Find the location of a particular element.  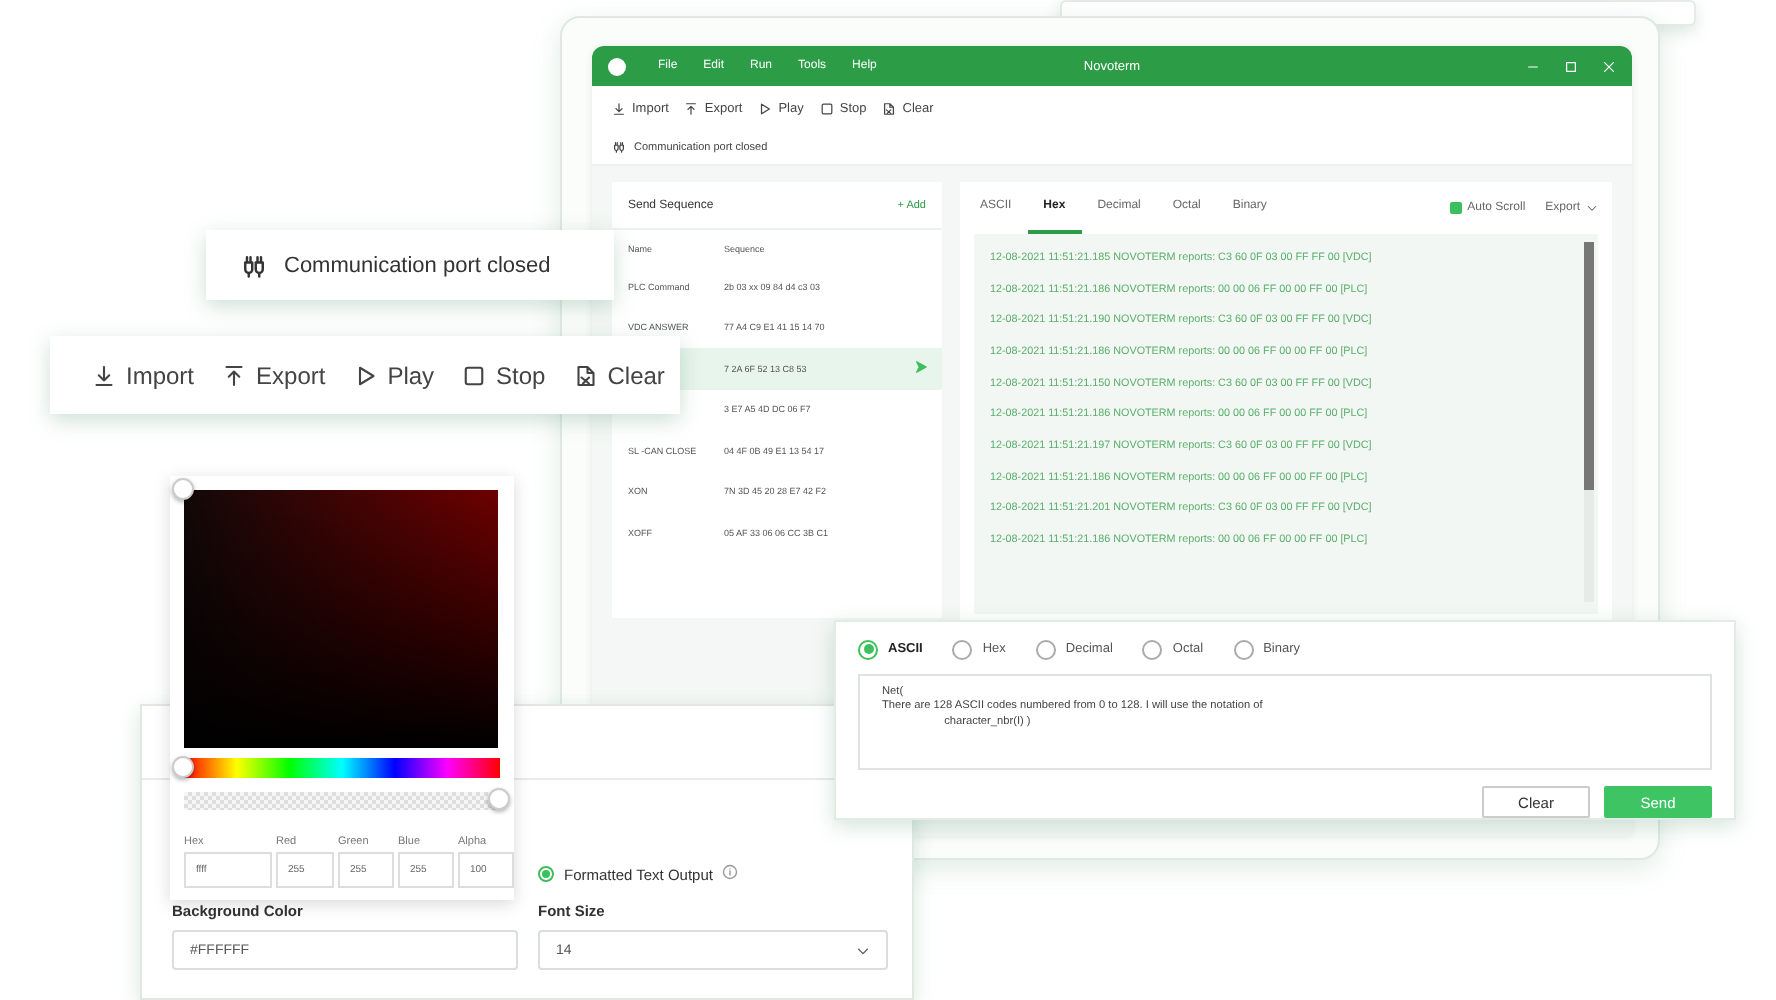

toolbar-button: Import is located at coordinates (143, 375).